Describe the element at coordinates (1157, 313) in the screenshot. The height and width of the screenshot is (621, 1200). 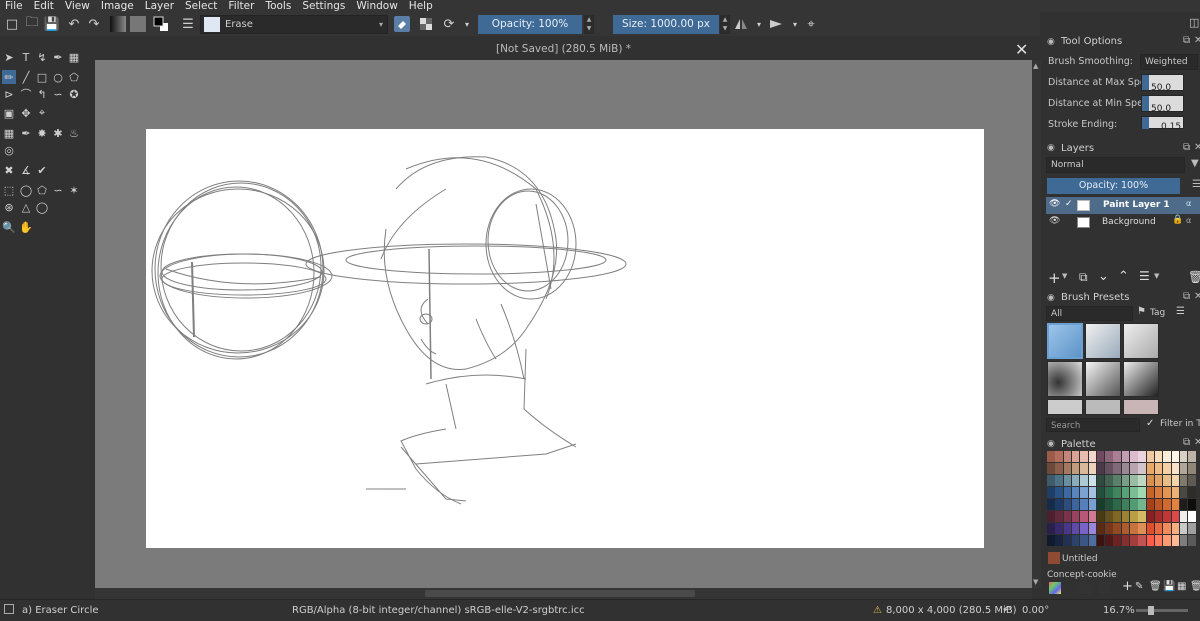
I see `tag-label: Tag` at that location.